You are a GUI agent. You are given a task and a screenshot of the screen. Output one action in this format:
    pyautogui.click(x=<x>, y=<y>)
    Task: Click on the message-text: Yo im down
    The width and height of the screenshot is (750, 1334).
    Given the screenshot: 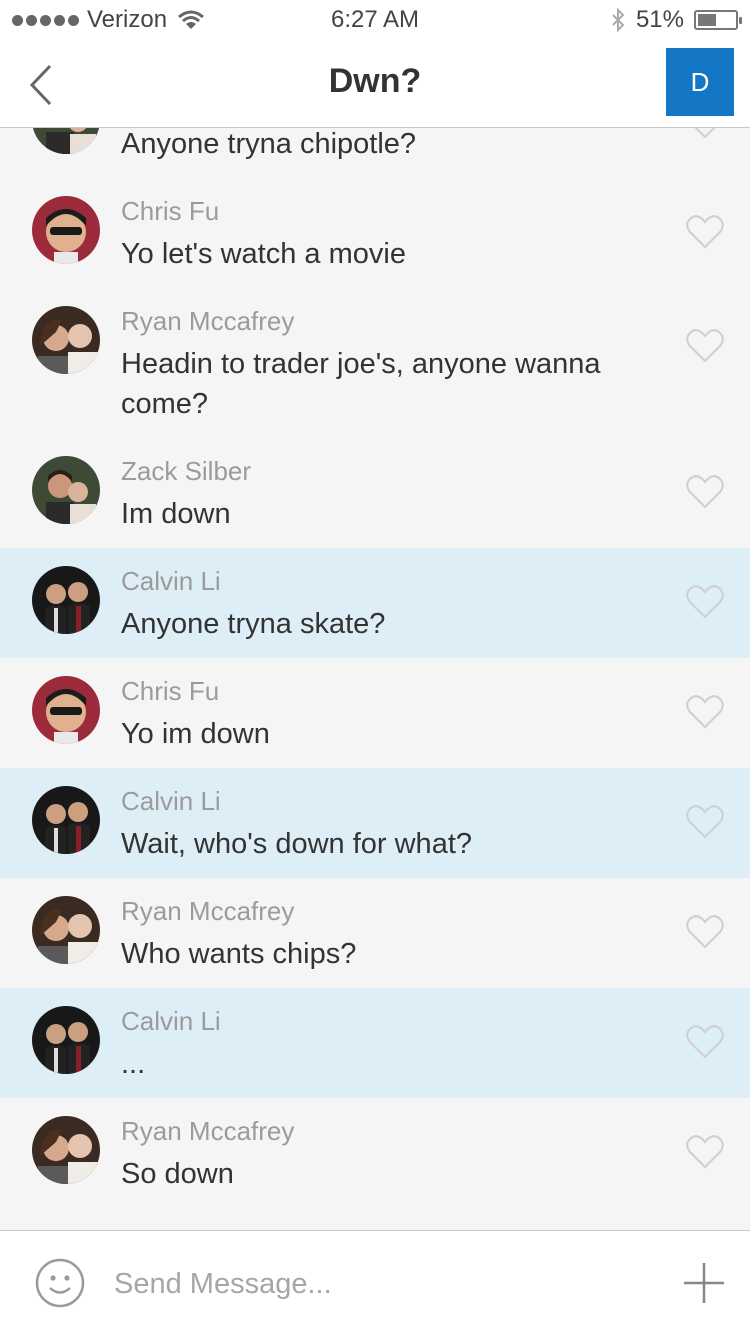 What is the action you would take?
    pyautogui.click(x=195, y=734)
    